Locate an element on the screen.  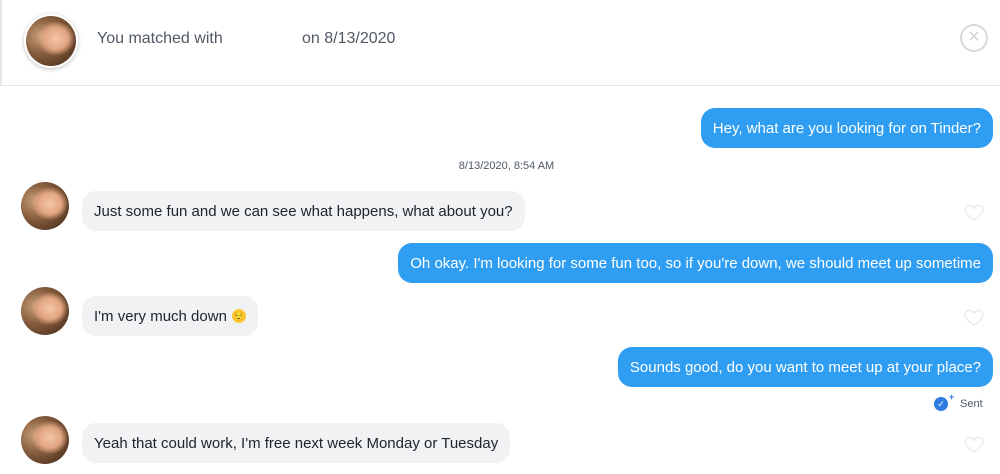
close-button: ✕ is located at coordinates (974, 38).